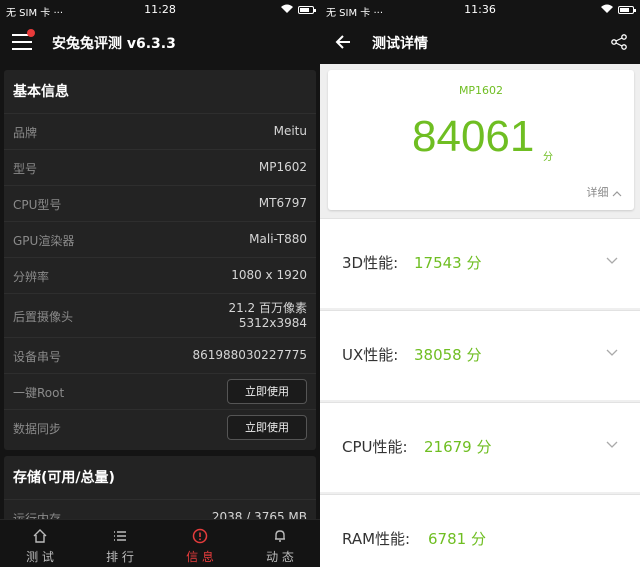  I want to click on row-value: MP1602, so click(282, 167).